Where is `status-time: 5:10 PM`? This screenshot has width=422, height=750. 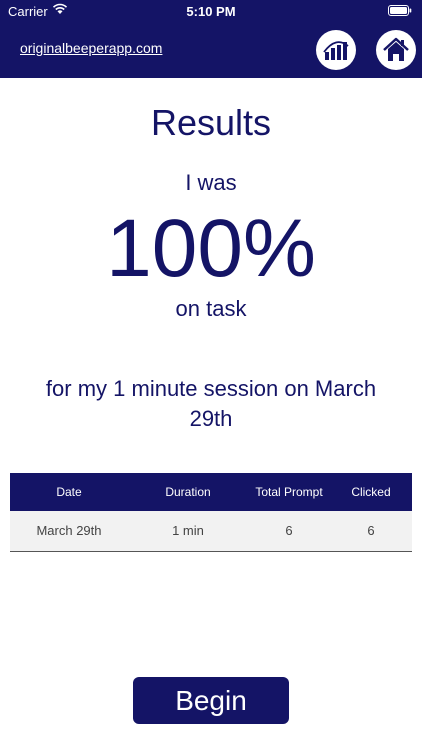 status-time: 5:10 PM is located at coordinates (211, 11).